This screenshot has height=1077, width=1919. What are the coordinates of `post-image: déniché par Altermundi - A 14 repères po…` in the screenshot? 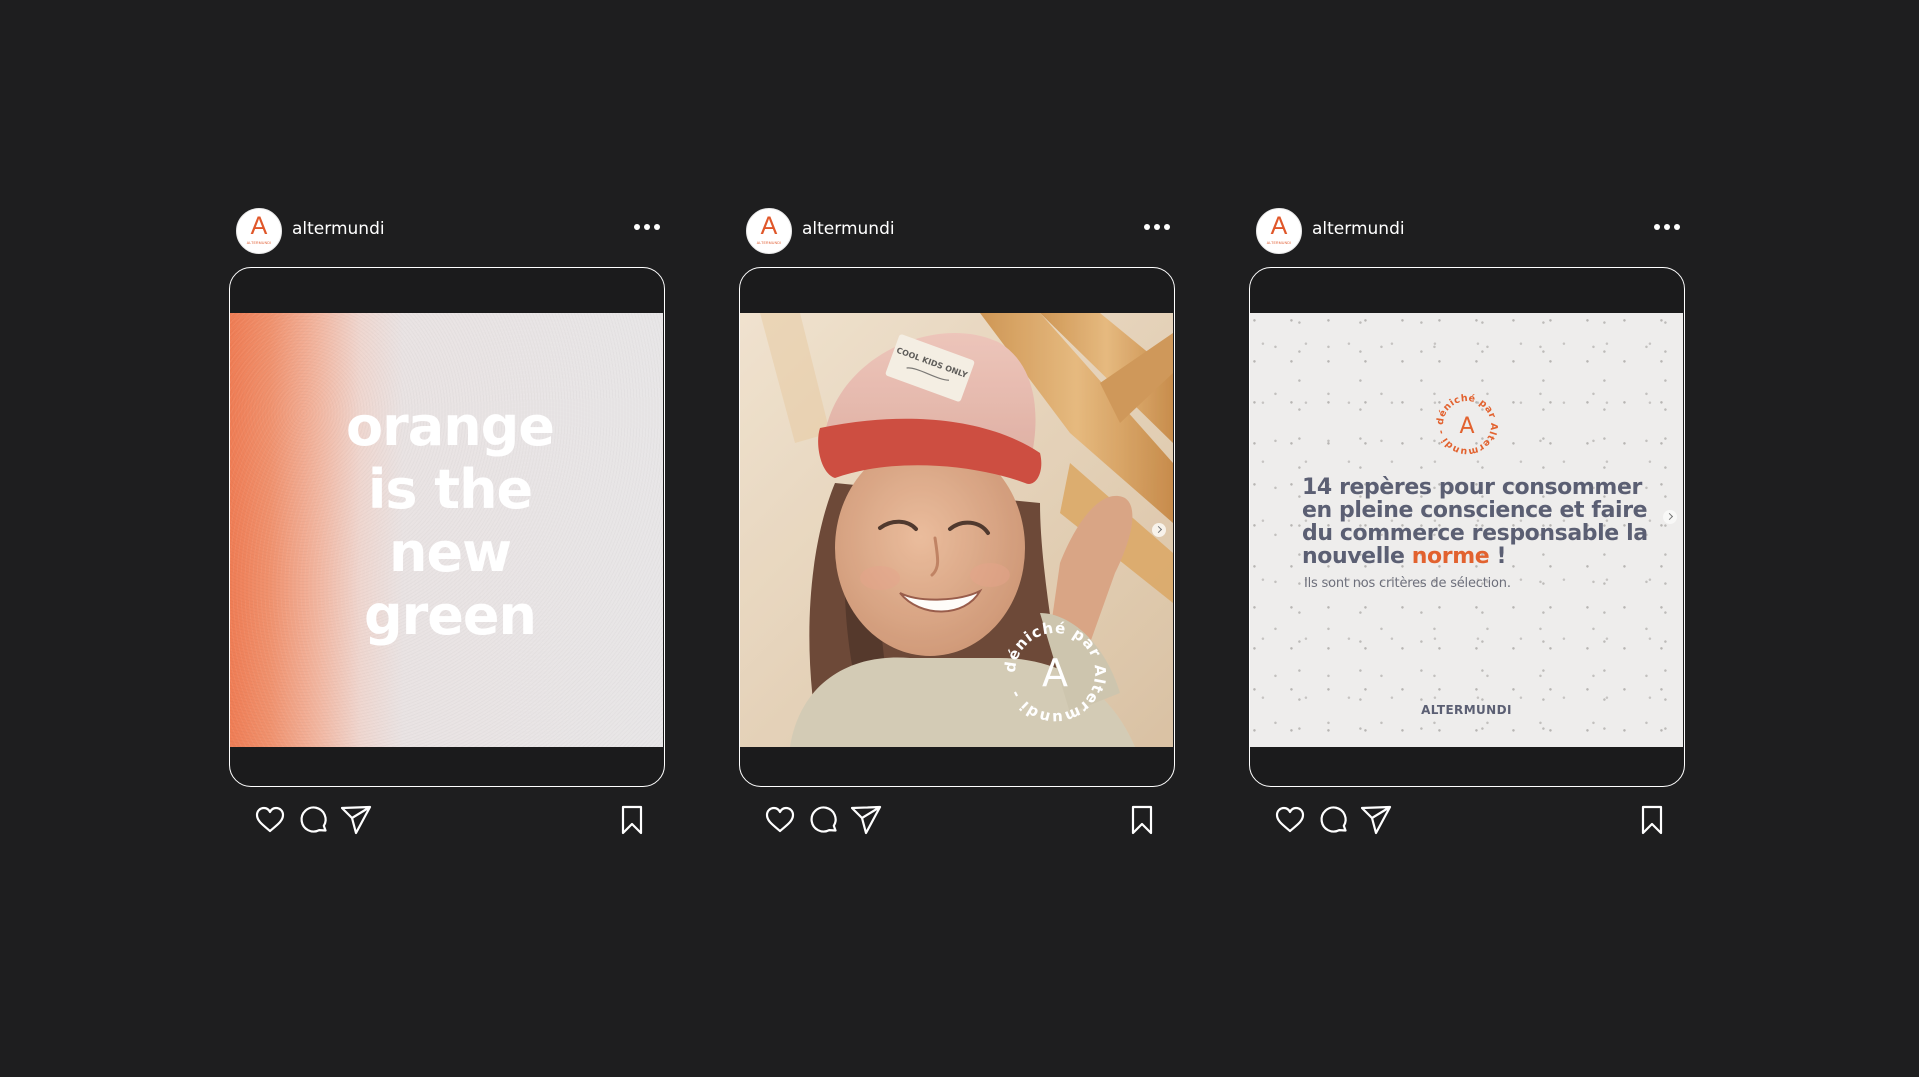 It's located at (1466, 530).